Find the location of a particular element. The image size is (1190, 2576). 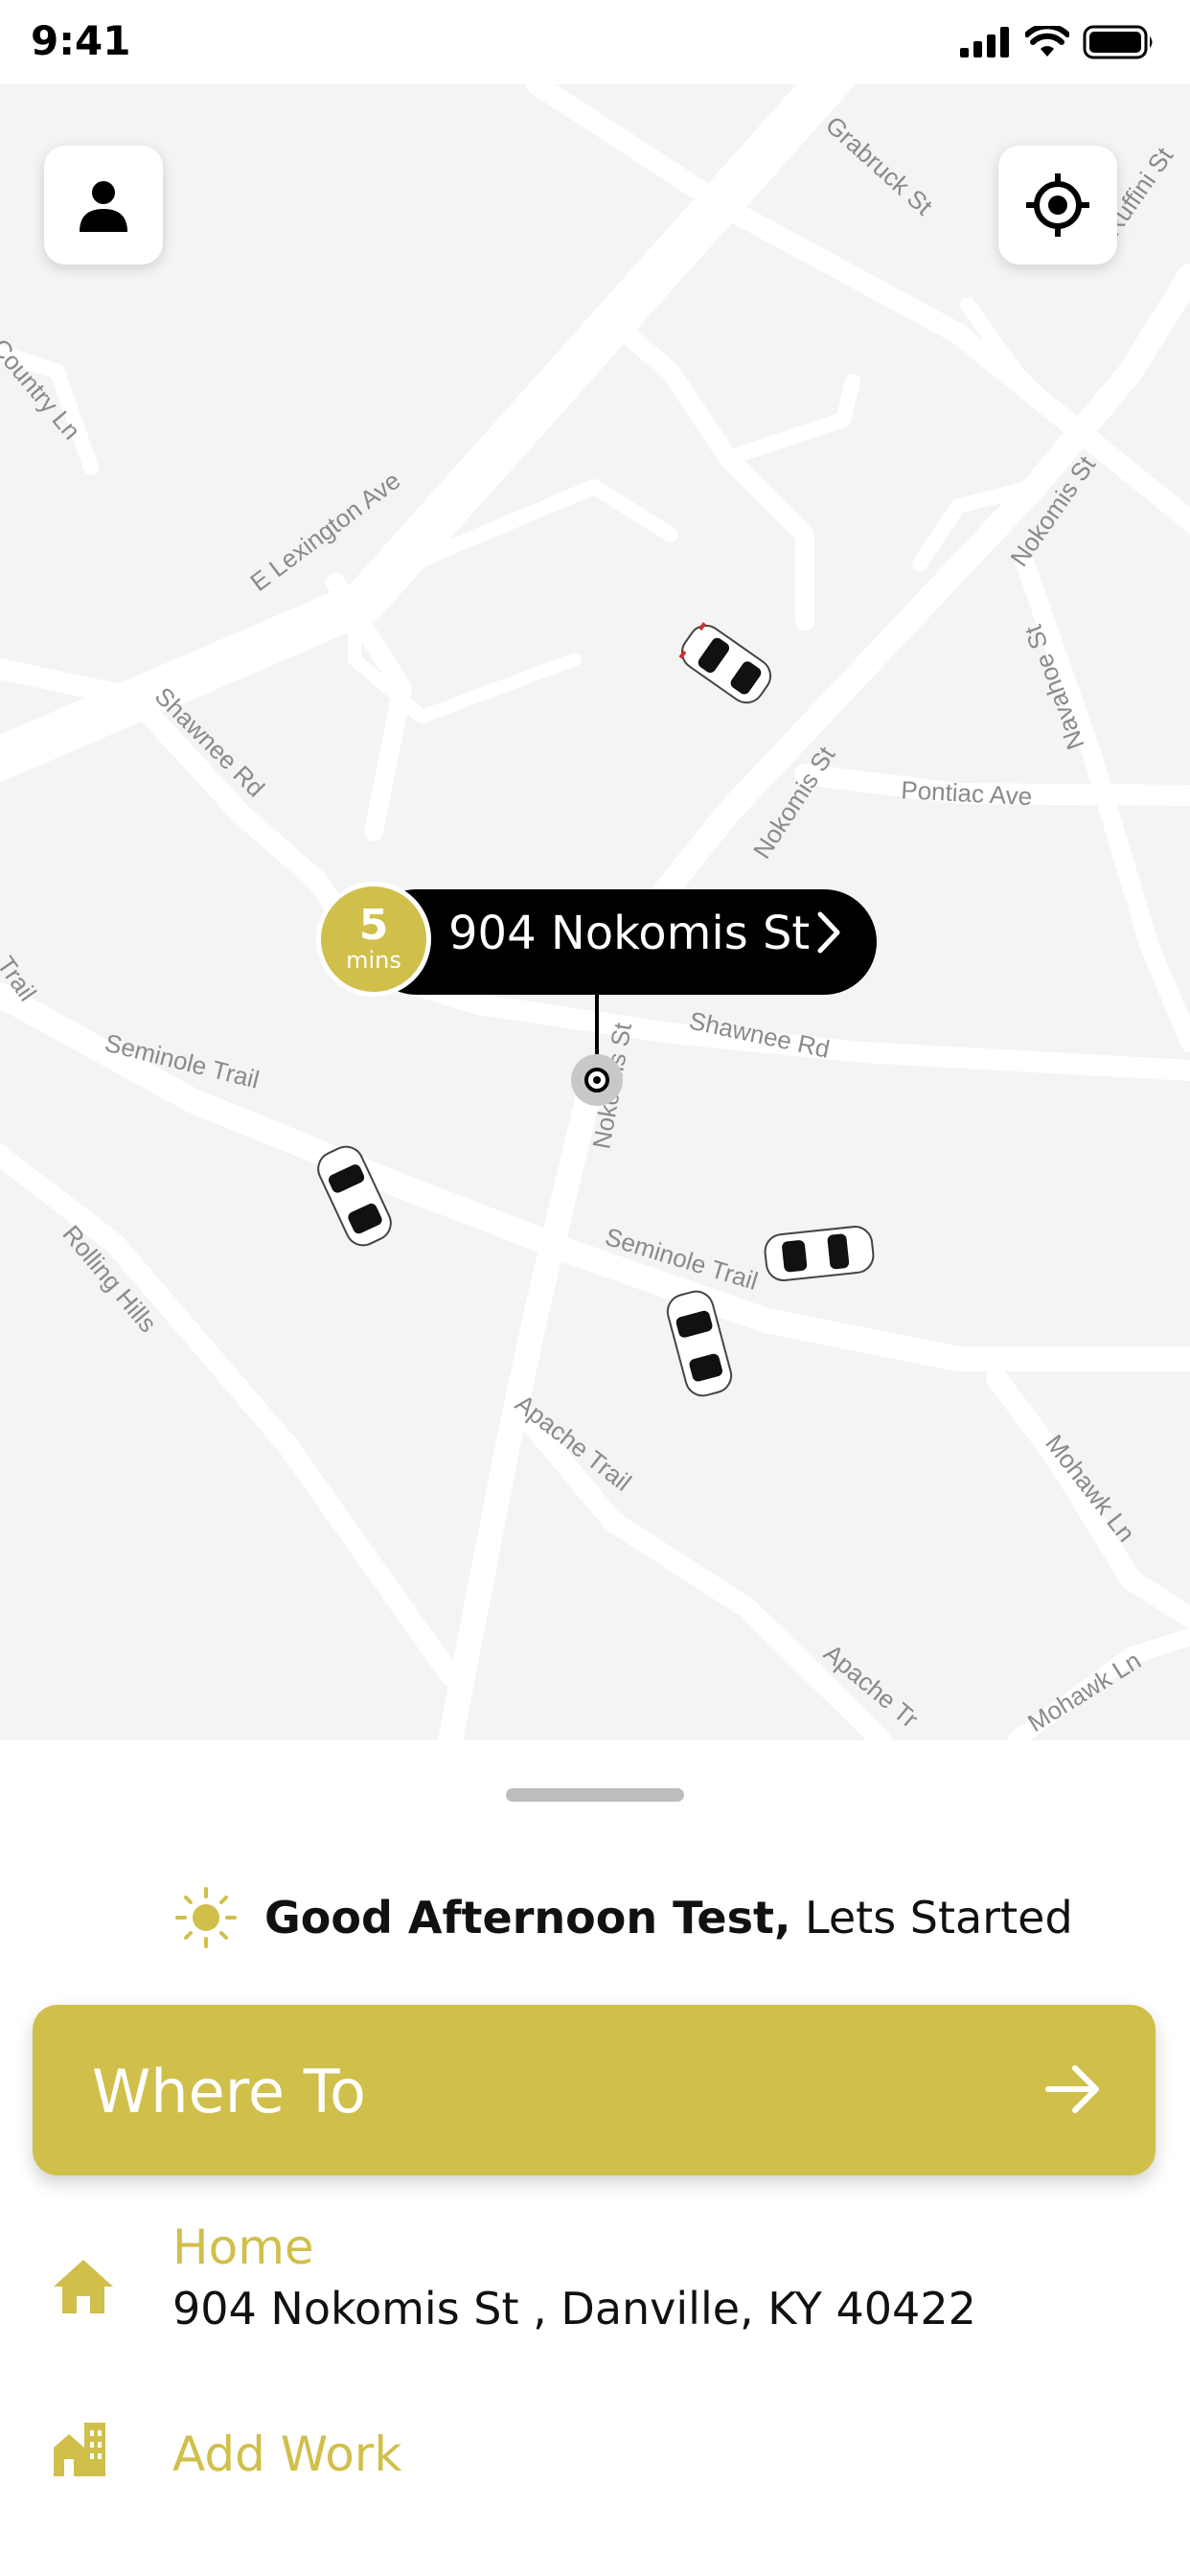

eta-unit: mins is located at coordinates (374, 960).